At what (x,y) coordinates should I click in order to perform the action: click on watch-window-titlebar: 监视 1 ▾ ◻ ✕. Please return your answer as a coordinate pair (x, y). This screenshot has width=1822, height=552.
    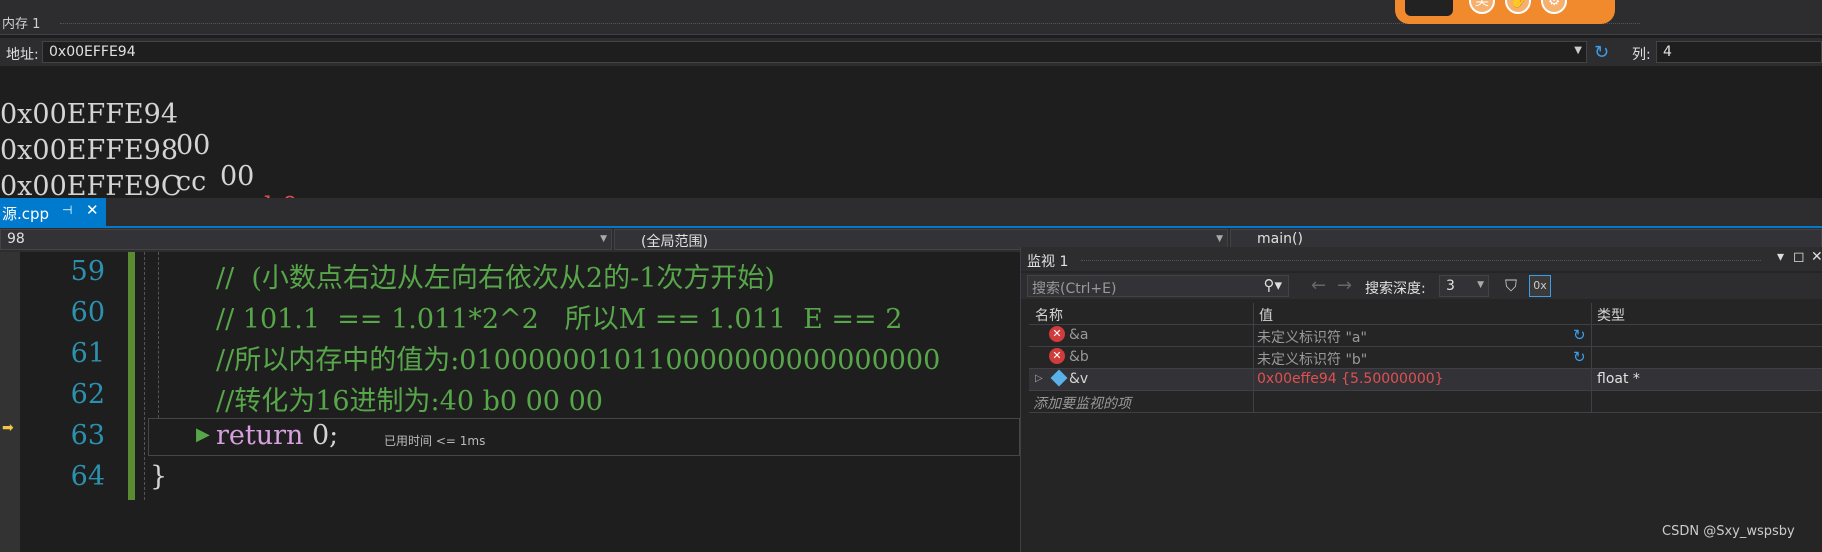
    Looking at the image, I should click on (1421, 259).